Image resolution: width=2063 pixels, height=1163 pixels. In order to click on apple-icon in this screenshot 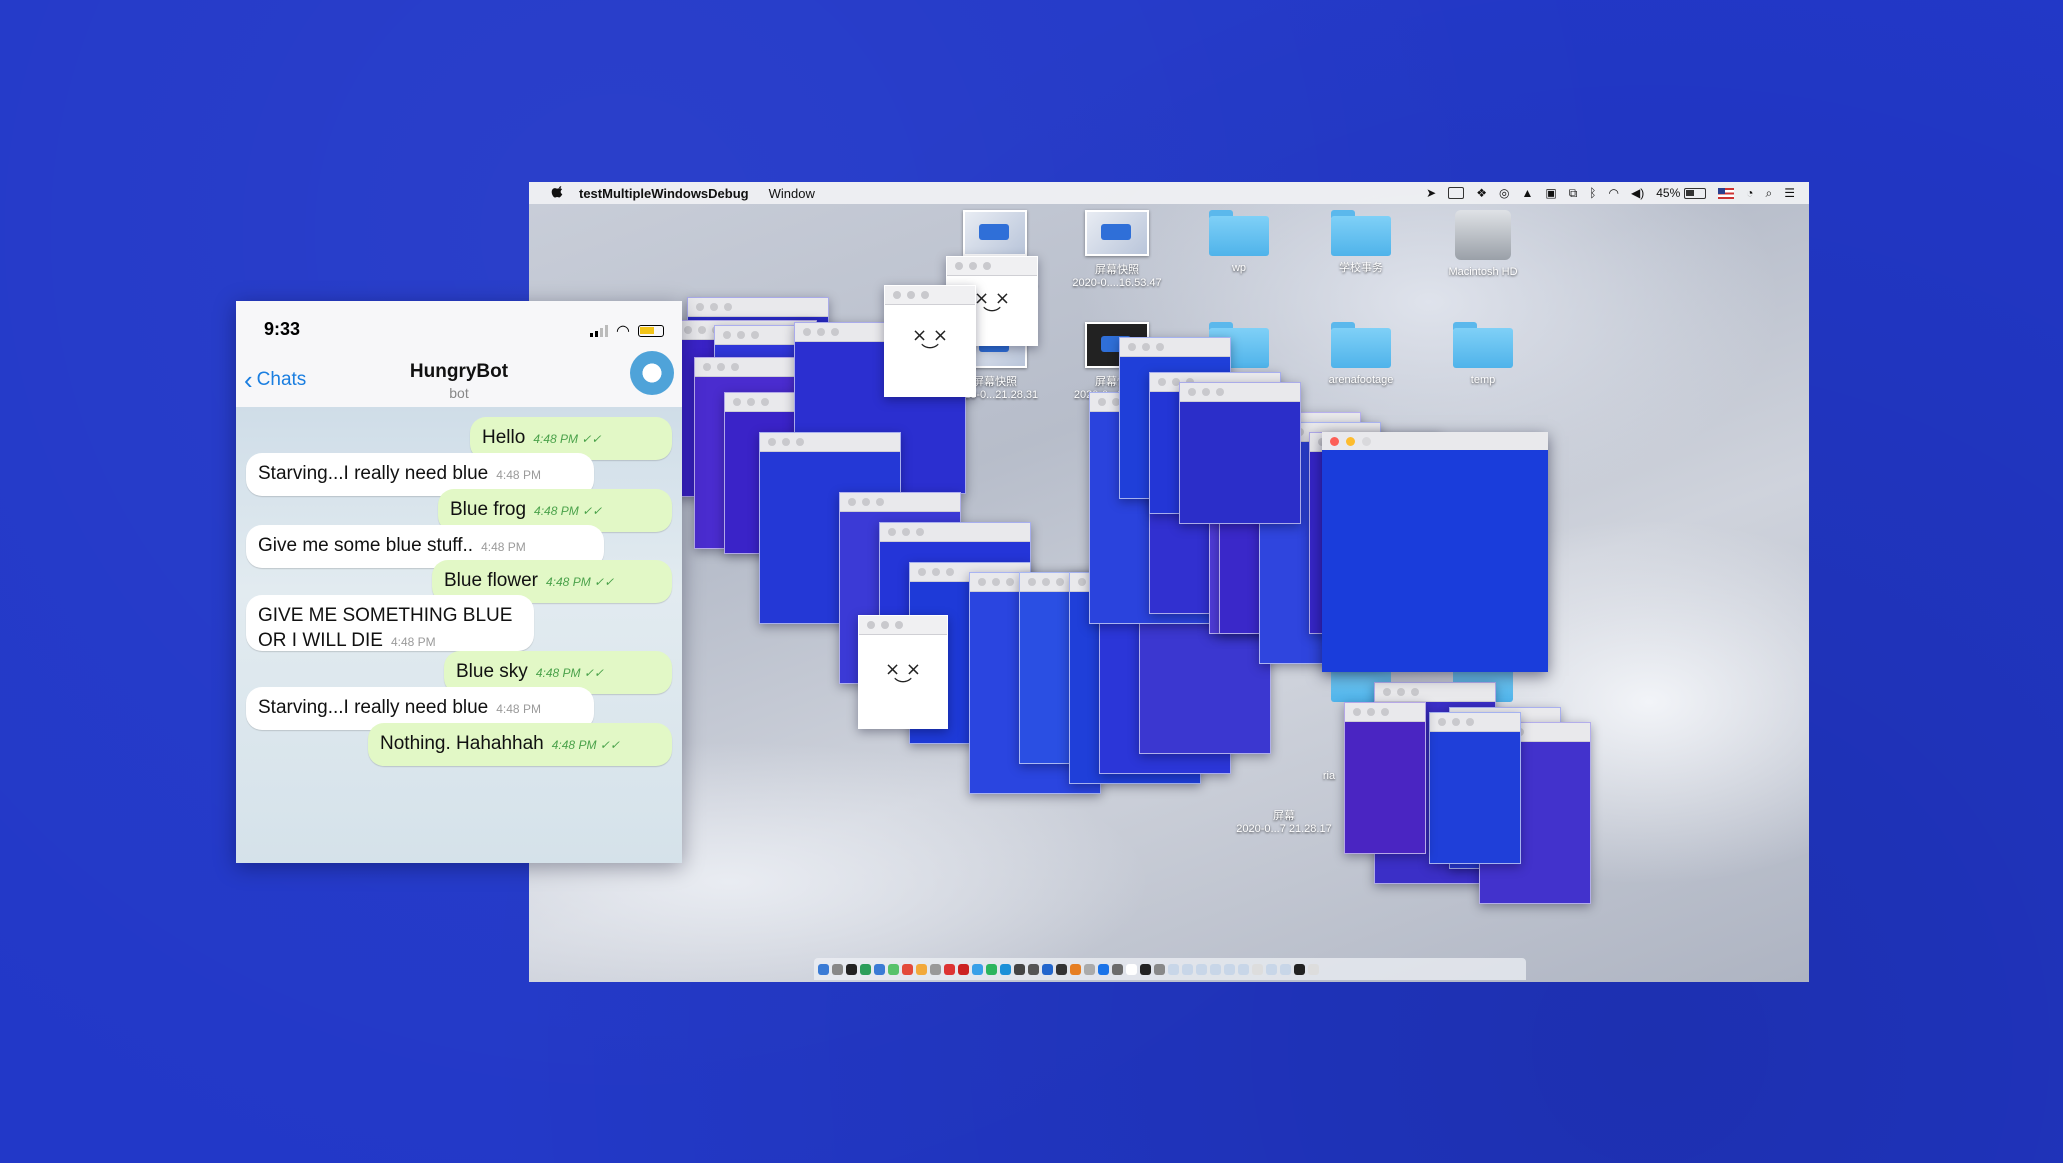, I will do `click(558, 193)`.